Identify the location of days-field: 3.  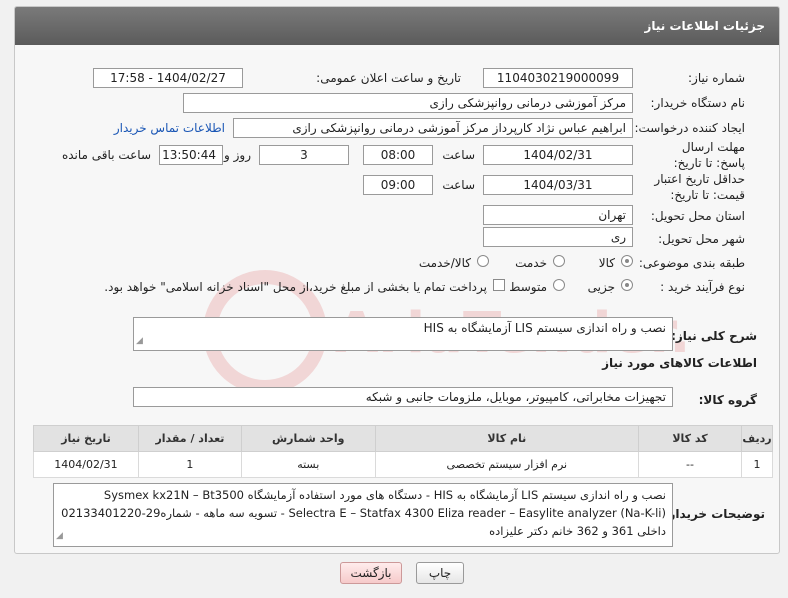
(304, 155).